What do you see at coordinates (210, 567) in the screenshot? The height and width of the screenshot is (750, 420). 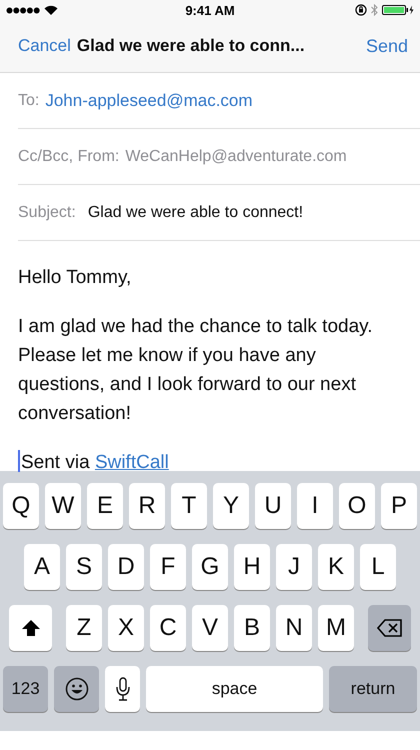 I see `letter-key: G` at bounding box center [210, 567].